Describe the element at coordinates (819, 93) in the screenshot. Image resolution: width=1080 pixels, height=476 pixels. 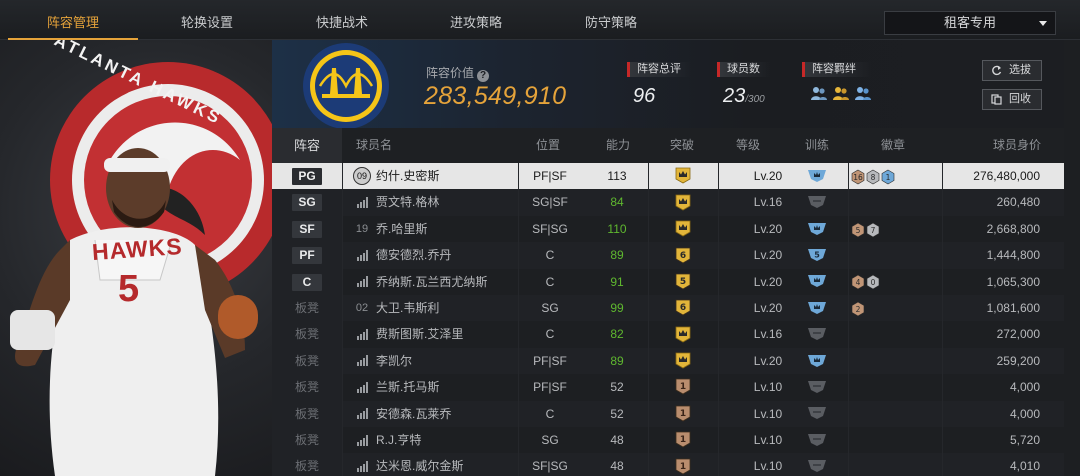
I see `bond-people-icon` at that location.